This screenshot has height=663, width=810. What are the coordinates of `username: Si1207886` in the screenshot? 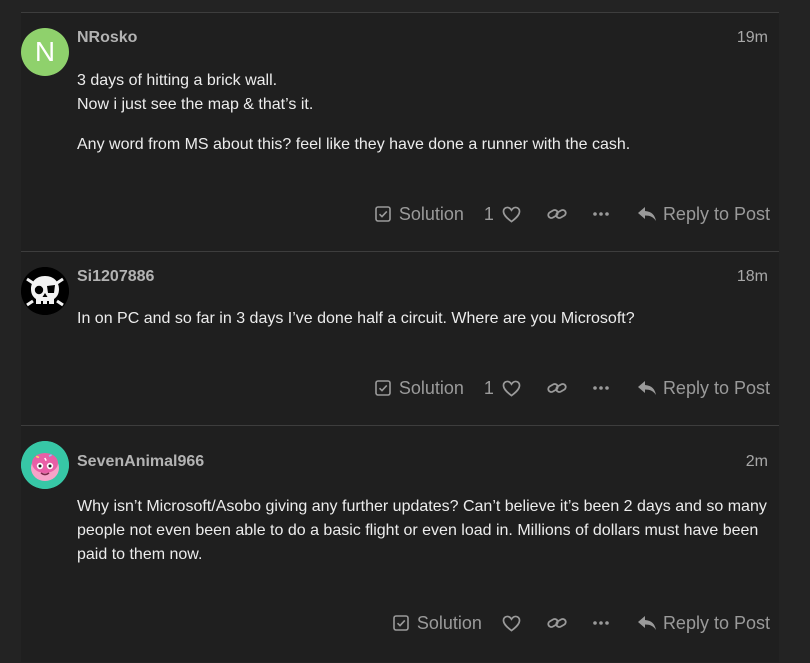 It's located at (115, 277).